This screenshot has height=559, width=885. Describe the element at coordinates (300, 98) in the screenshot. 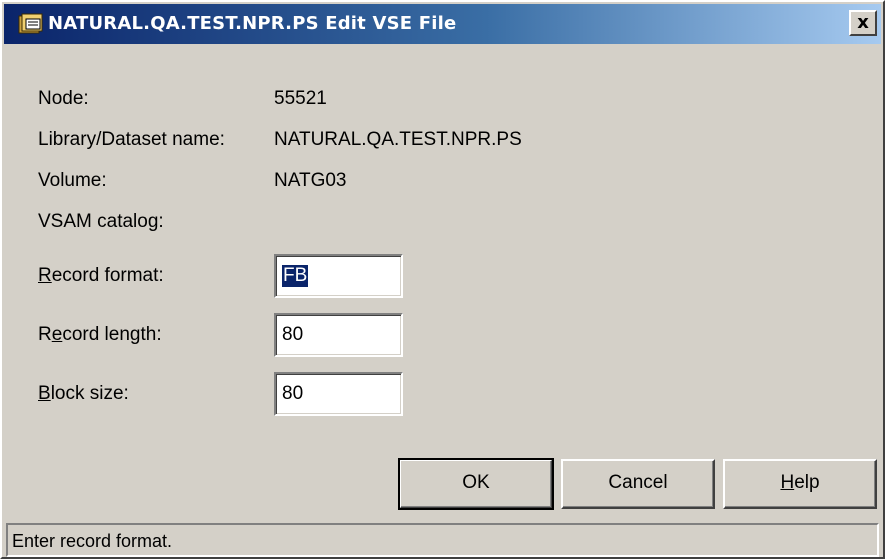

I see `node-value: 55521` at that location.